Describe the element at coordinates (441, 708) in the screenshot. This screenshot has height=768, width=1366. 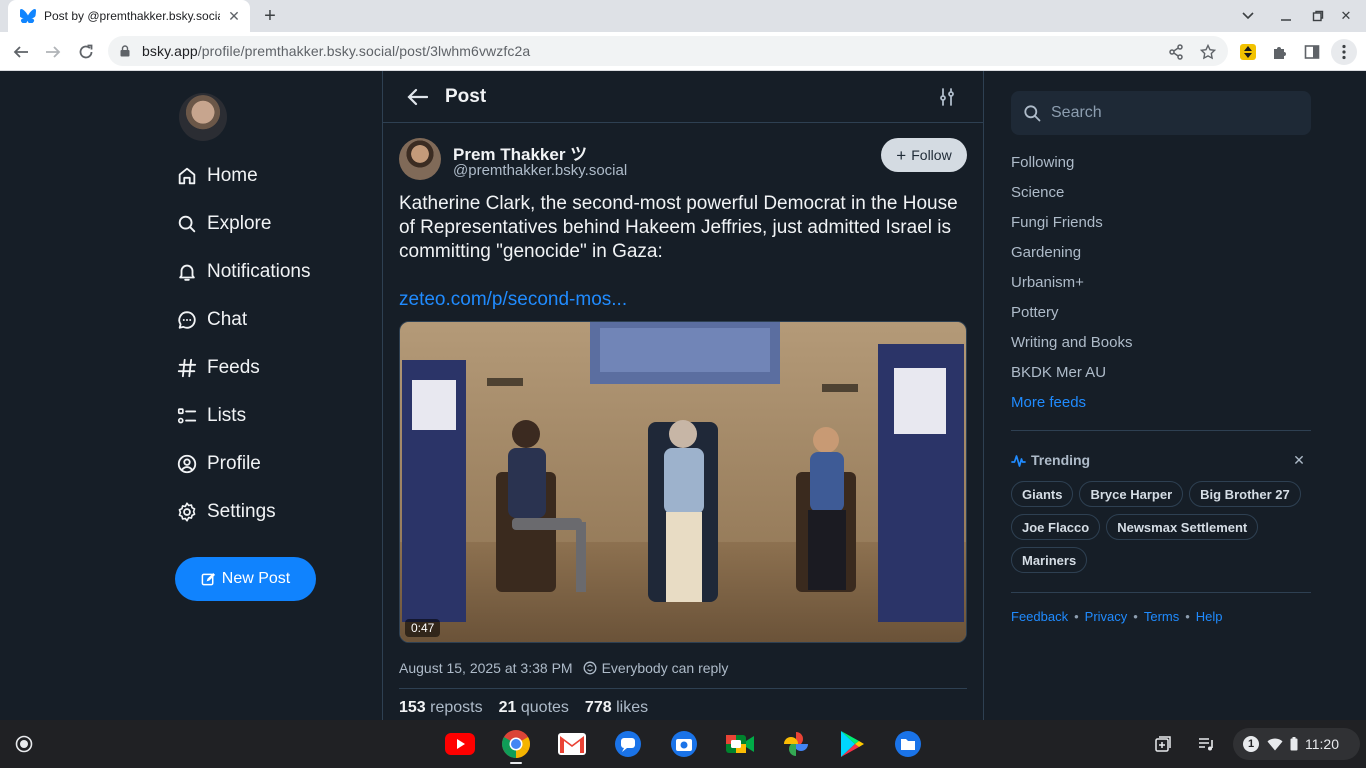
I see `reposts-stat: 153 reposts` at that location.